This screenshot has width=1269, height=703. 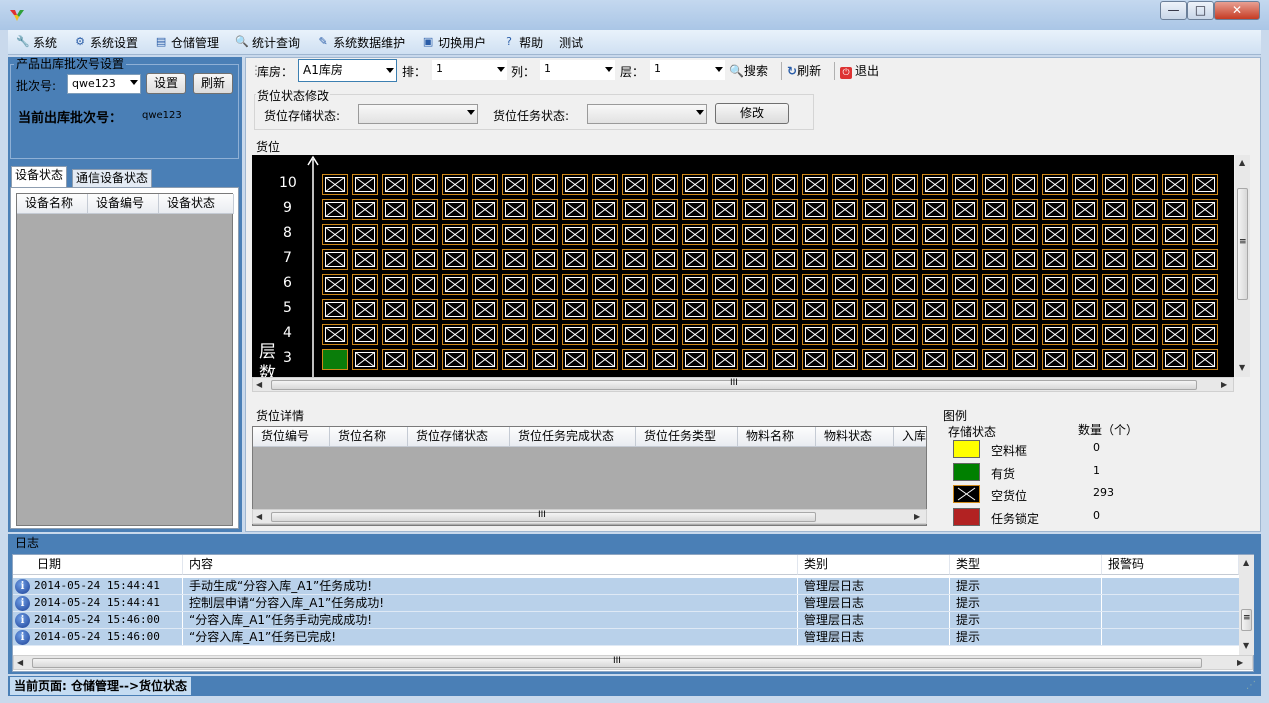 What do you see at coordinates (36, 42) in the screenshot?
I see `menu-item-1: 🔧 系统` at bounding box center [36, 42].